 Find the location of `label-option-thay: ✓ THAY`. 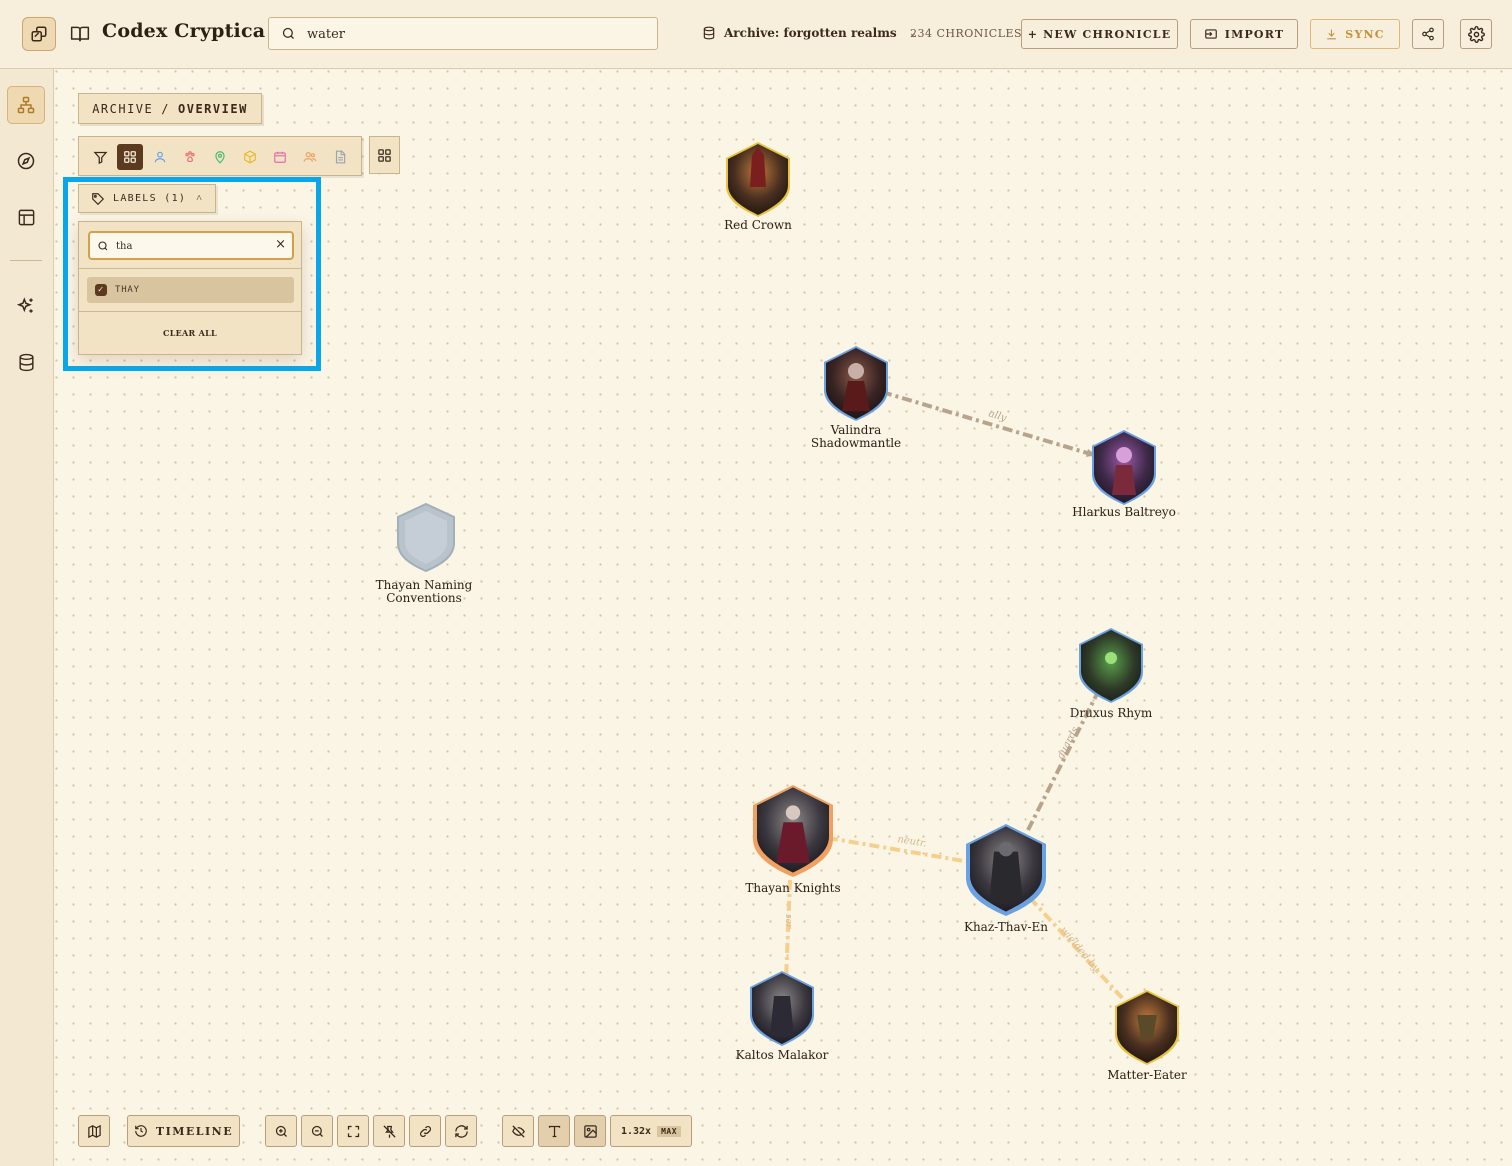

label-option-thay: ✓ THAY is located at coordinates (190, 290).